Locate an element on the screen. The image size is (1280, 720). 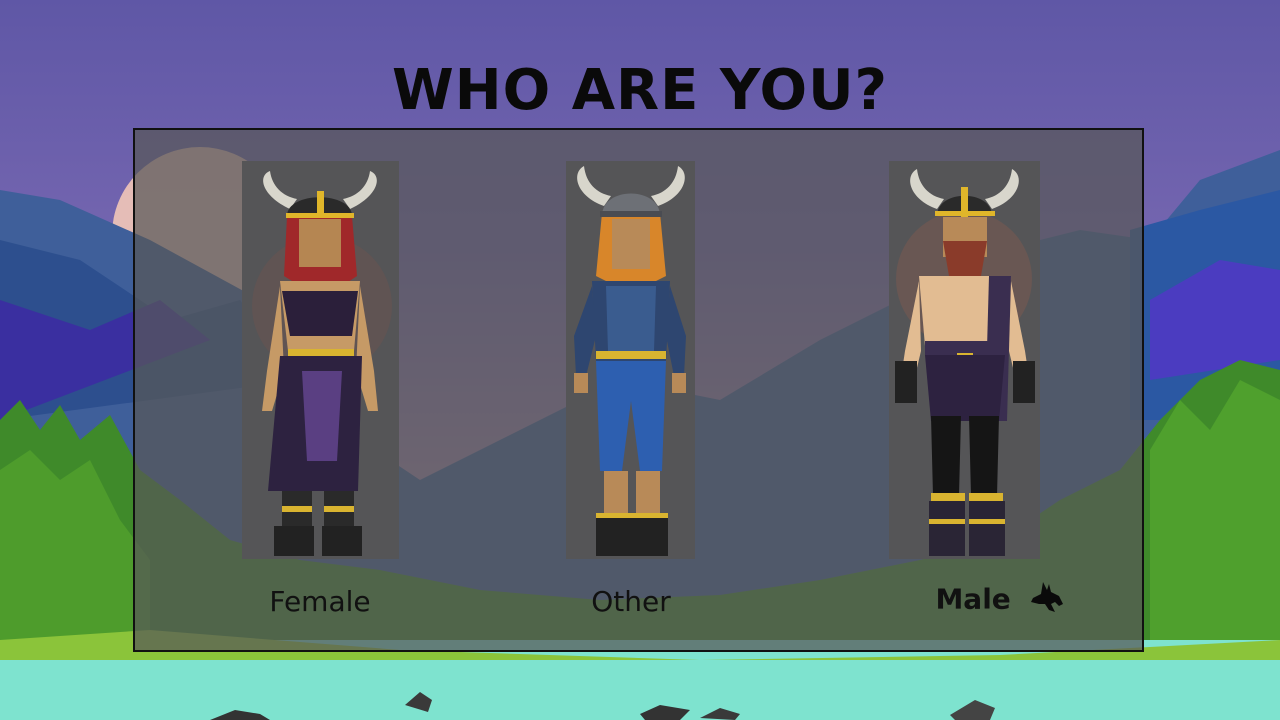
female-label: Female is located at coordinates (320, 601).